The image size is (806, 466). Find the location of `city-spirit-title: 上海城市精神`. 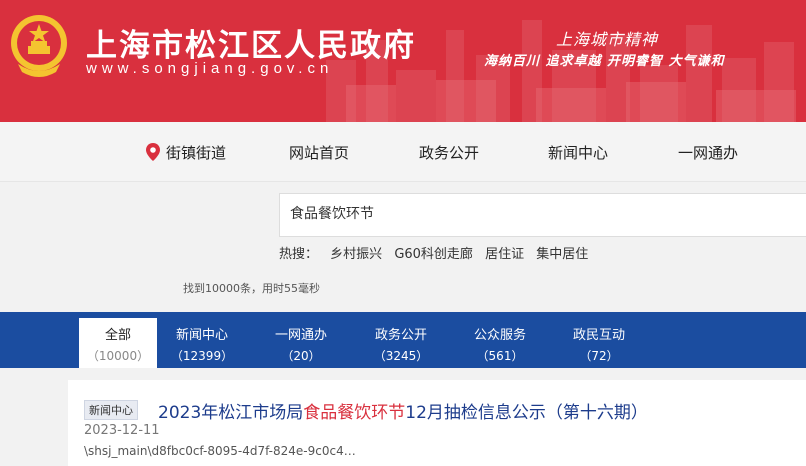

city-spirit-title: 上海城市精神 is located at coordinates (607, 39).